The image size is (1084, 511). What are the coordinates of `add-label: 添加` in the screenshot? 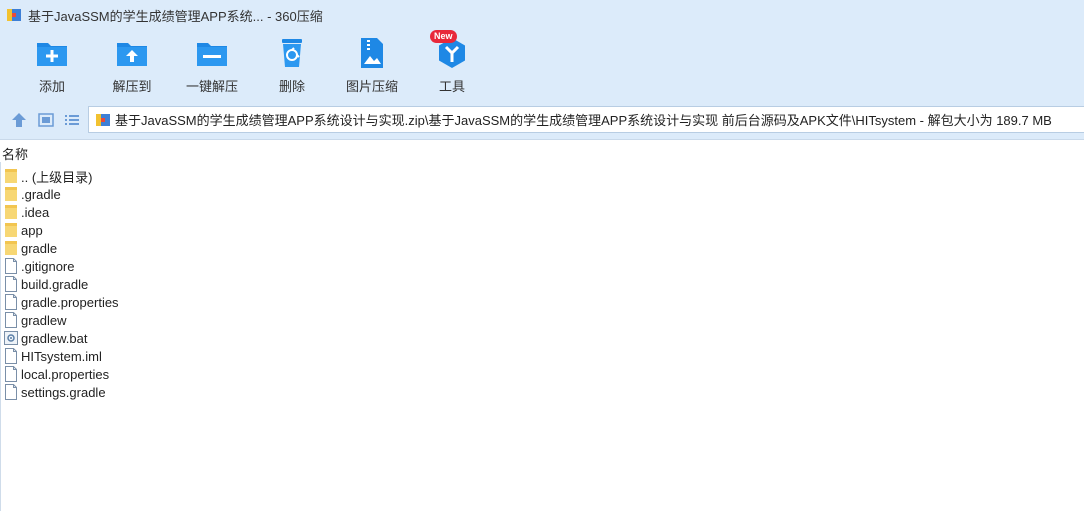 It's located at (51, 86).